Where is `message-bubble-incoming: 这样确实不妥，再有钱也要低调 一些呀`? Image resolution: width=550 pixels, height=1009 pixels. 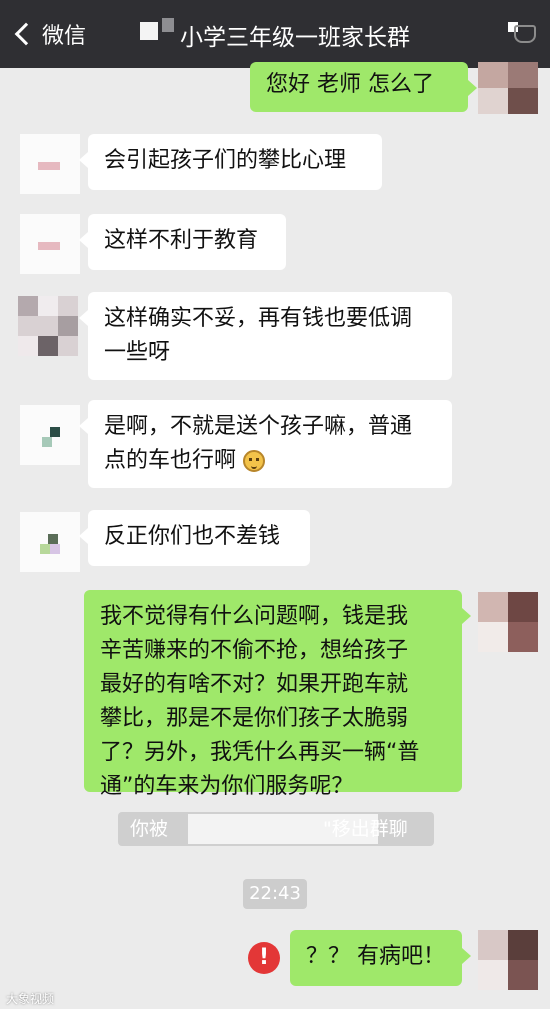
message-bubble-incoming: 这样确实不妥，再有钱也要低调 一些呀 is located at coordinates (265, 336).